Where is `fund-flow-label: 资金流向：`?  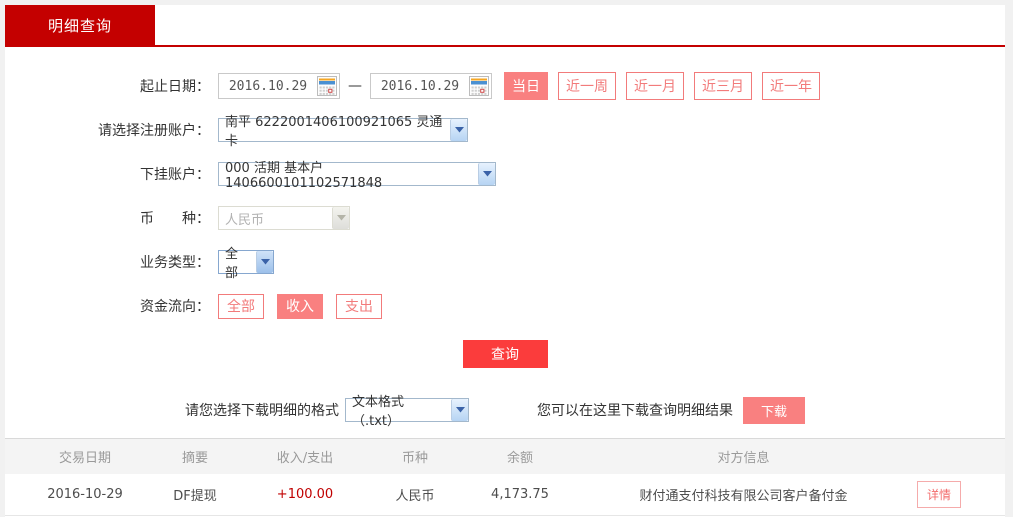 fund-flow-label: 资金流向： is located at coordinates (175, 307).